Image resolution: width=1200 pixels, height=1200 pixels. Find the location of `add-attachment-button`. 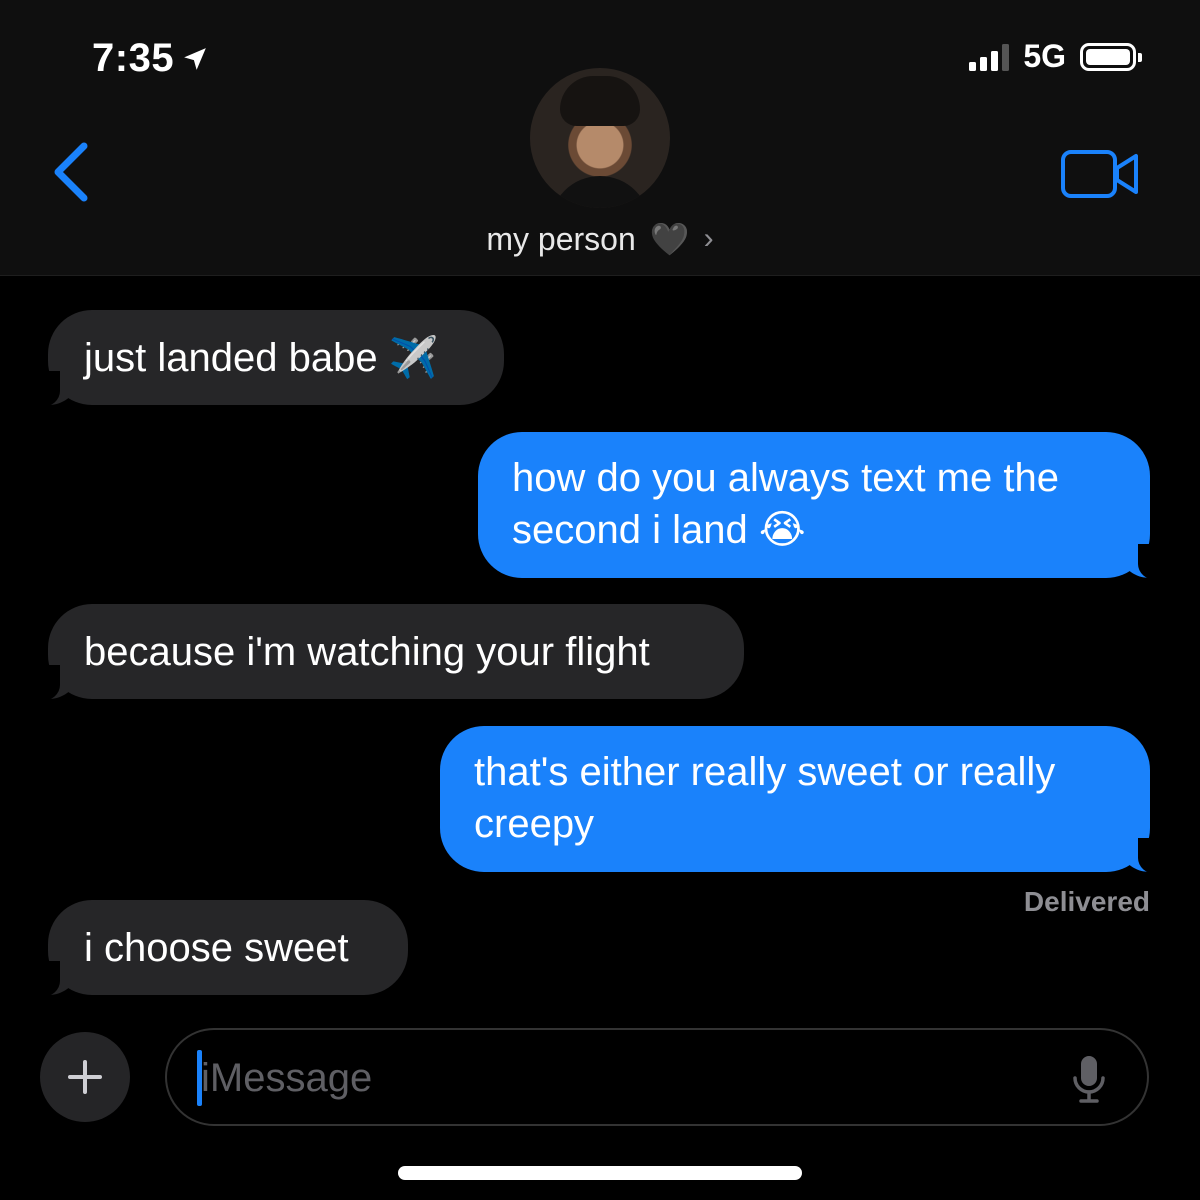

add-attachment-button is located at coordinates (85, 1077).